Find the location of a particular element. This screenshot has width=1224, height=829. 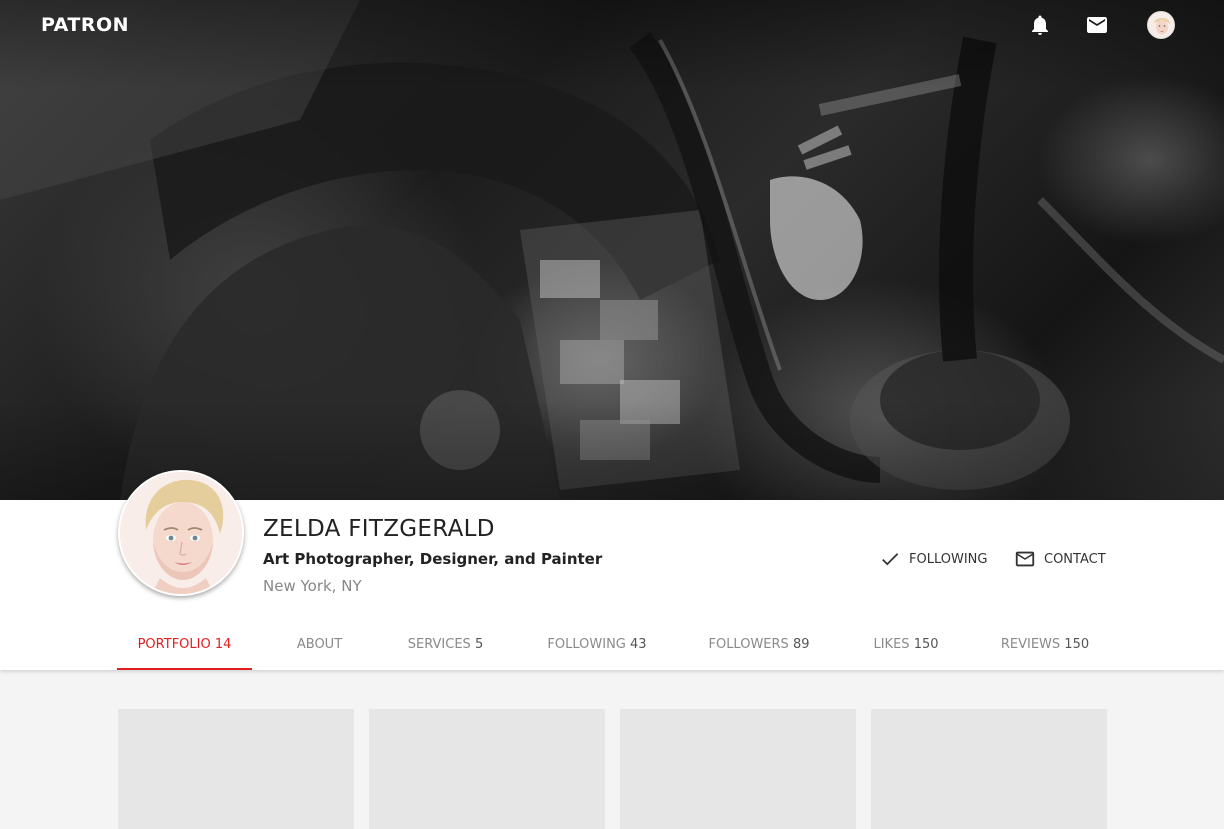

tab-count: 14 is located at coordinates (223, 644).